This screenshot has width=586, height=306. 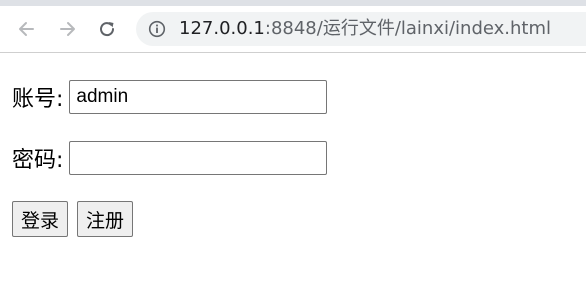 I want to click on arrow-left-icon, so click(x=26, y=29).